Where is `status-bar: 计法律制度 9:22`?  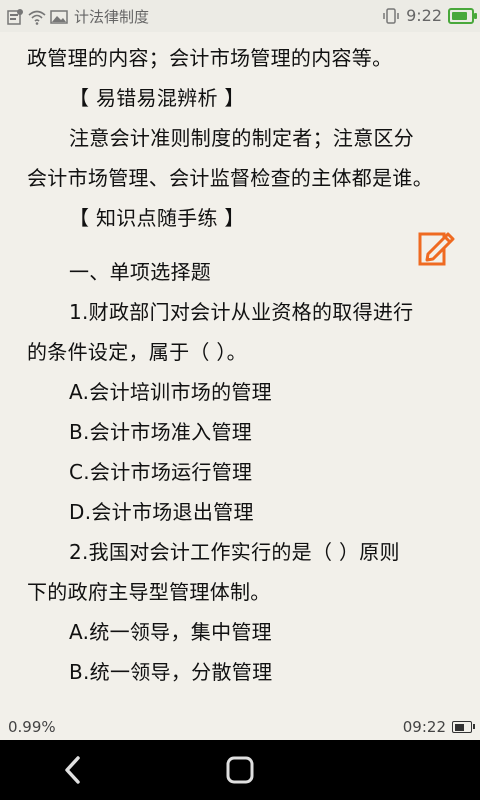
status-bar: 计法律制度 9:22 is located at coordinates (240, 16).